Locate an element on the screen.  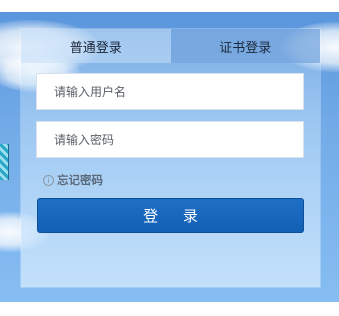
tab-cert-login: 证书登录 is located at coordinates (245, 46).